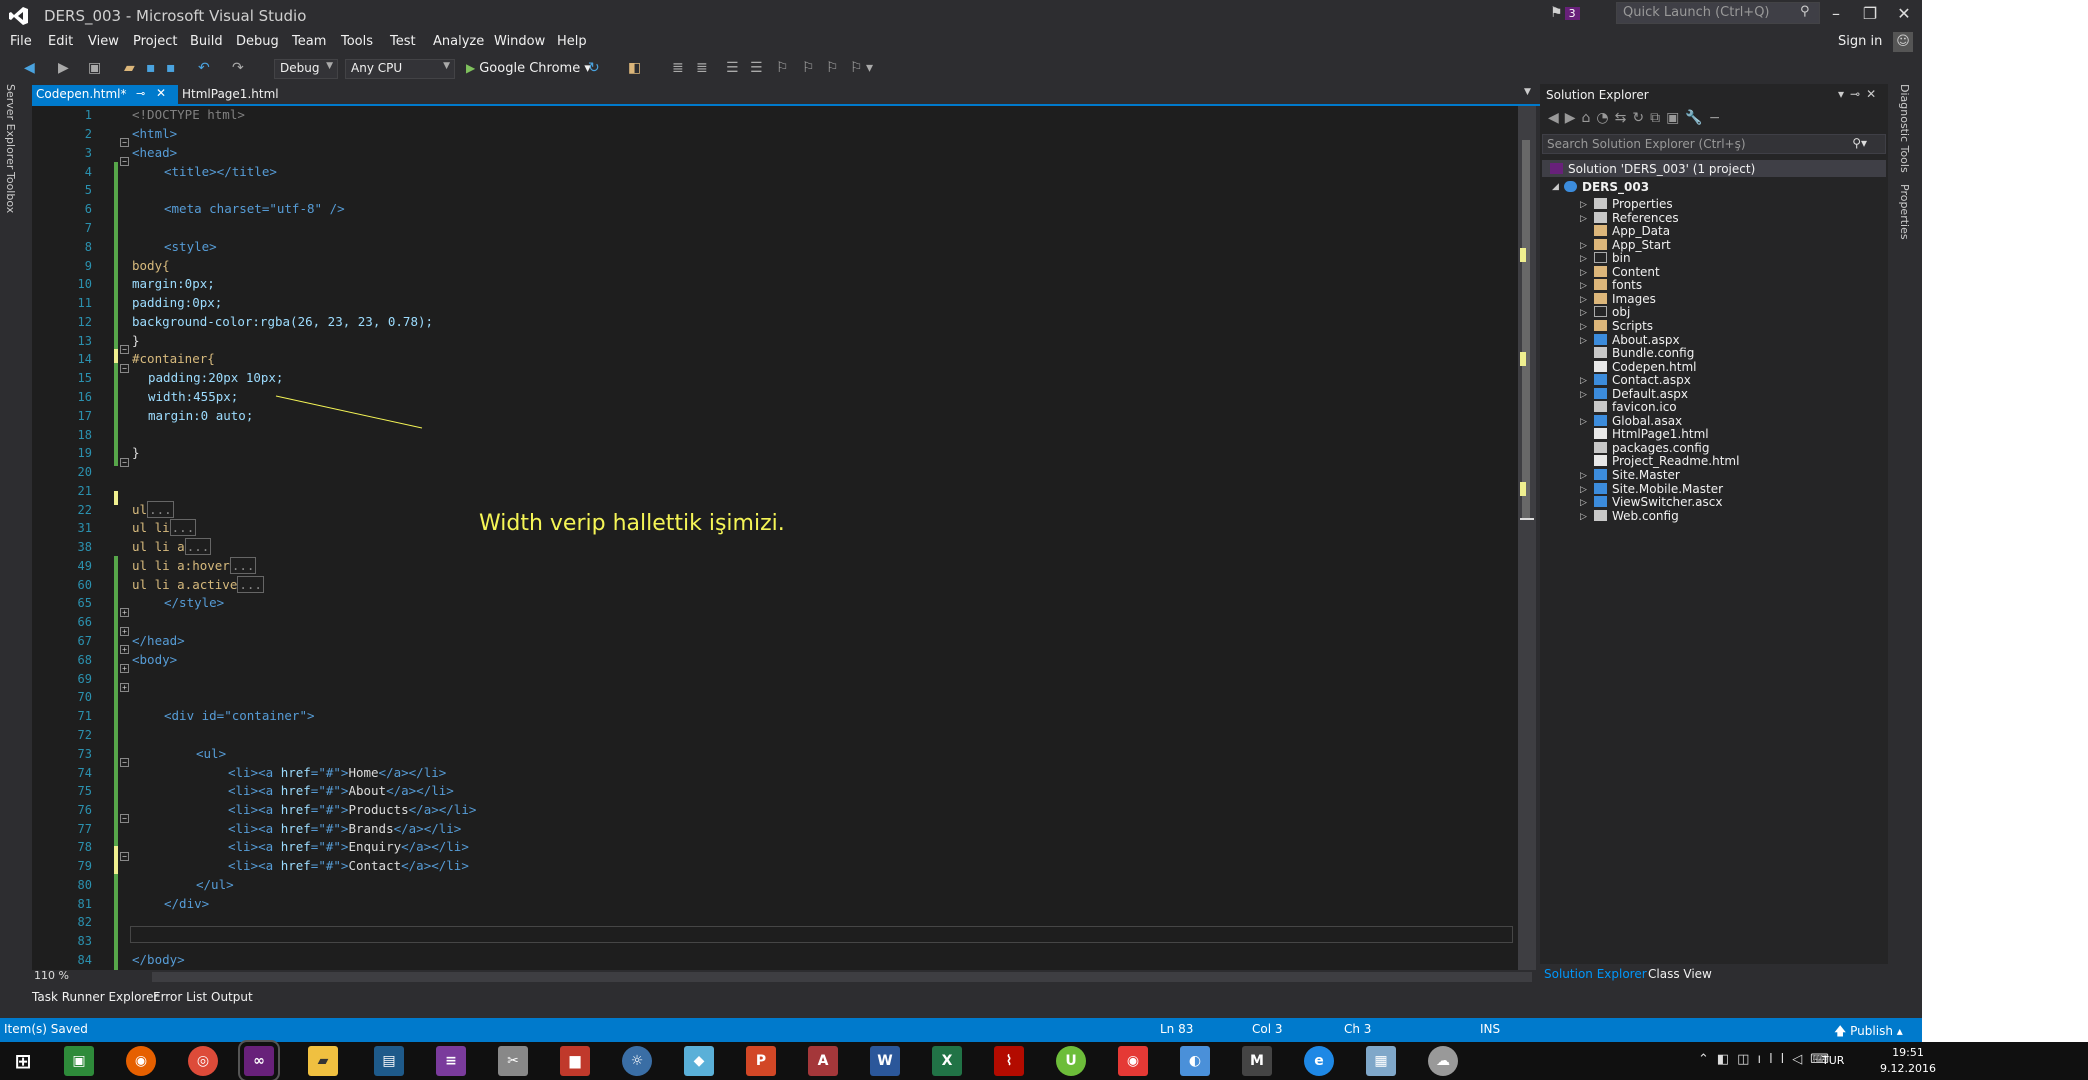  Describe the element at coordinates (23, 1061) in the screenshot. I see `windows-start-icon: ⊞` at that location.